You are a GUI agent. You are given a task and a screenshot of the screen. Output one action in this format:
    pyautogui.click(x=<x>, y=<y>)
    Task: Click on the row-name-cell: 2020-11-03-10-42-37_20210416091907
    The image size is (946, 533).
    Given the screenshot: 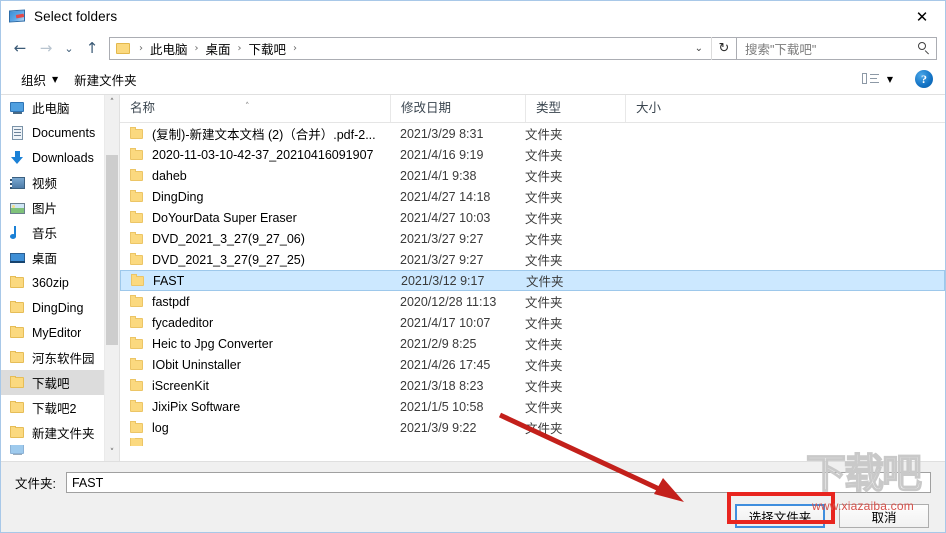 What is the action you would take?
    pyautogui.click(x=260, y=155)
    